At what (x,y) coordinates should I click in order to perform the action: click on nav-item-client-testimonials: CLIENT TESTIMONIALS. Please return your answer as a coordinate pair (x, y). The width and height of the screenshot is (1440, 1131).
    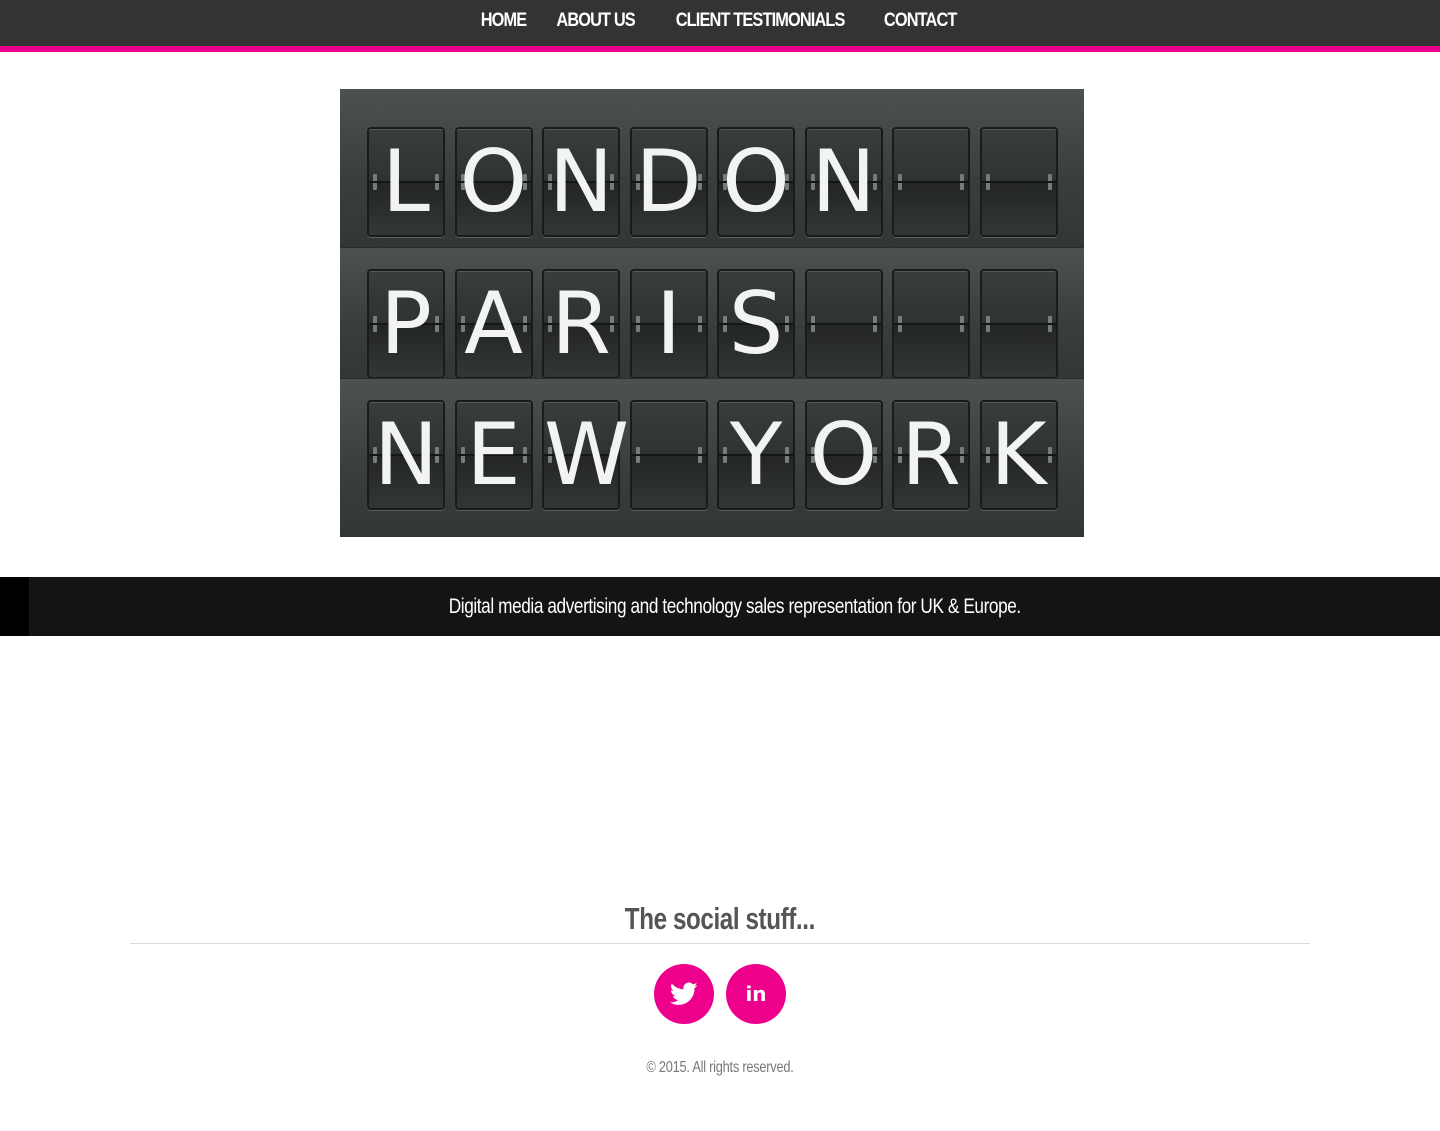
    Looking at the image, I should click on (760, 21).